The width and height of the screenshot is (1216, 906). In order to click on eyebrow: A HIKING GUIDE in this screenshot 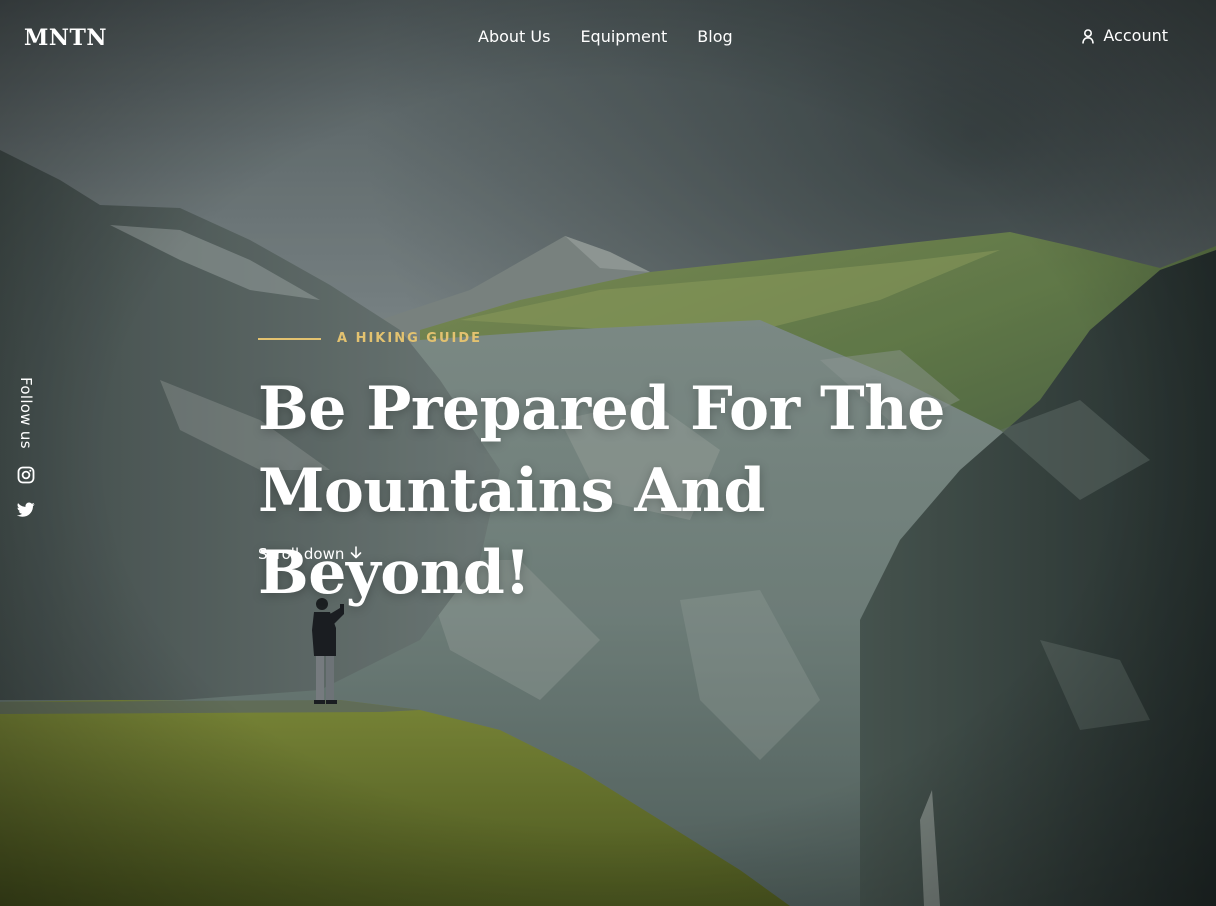, I will do `click(370, 339)`.